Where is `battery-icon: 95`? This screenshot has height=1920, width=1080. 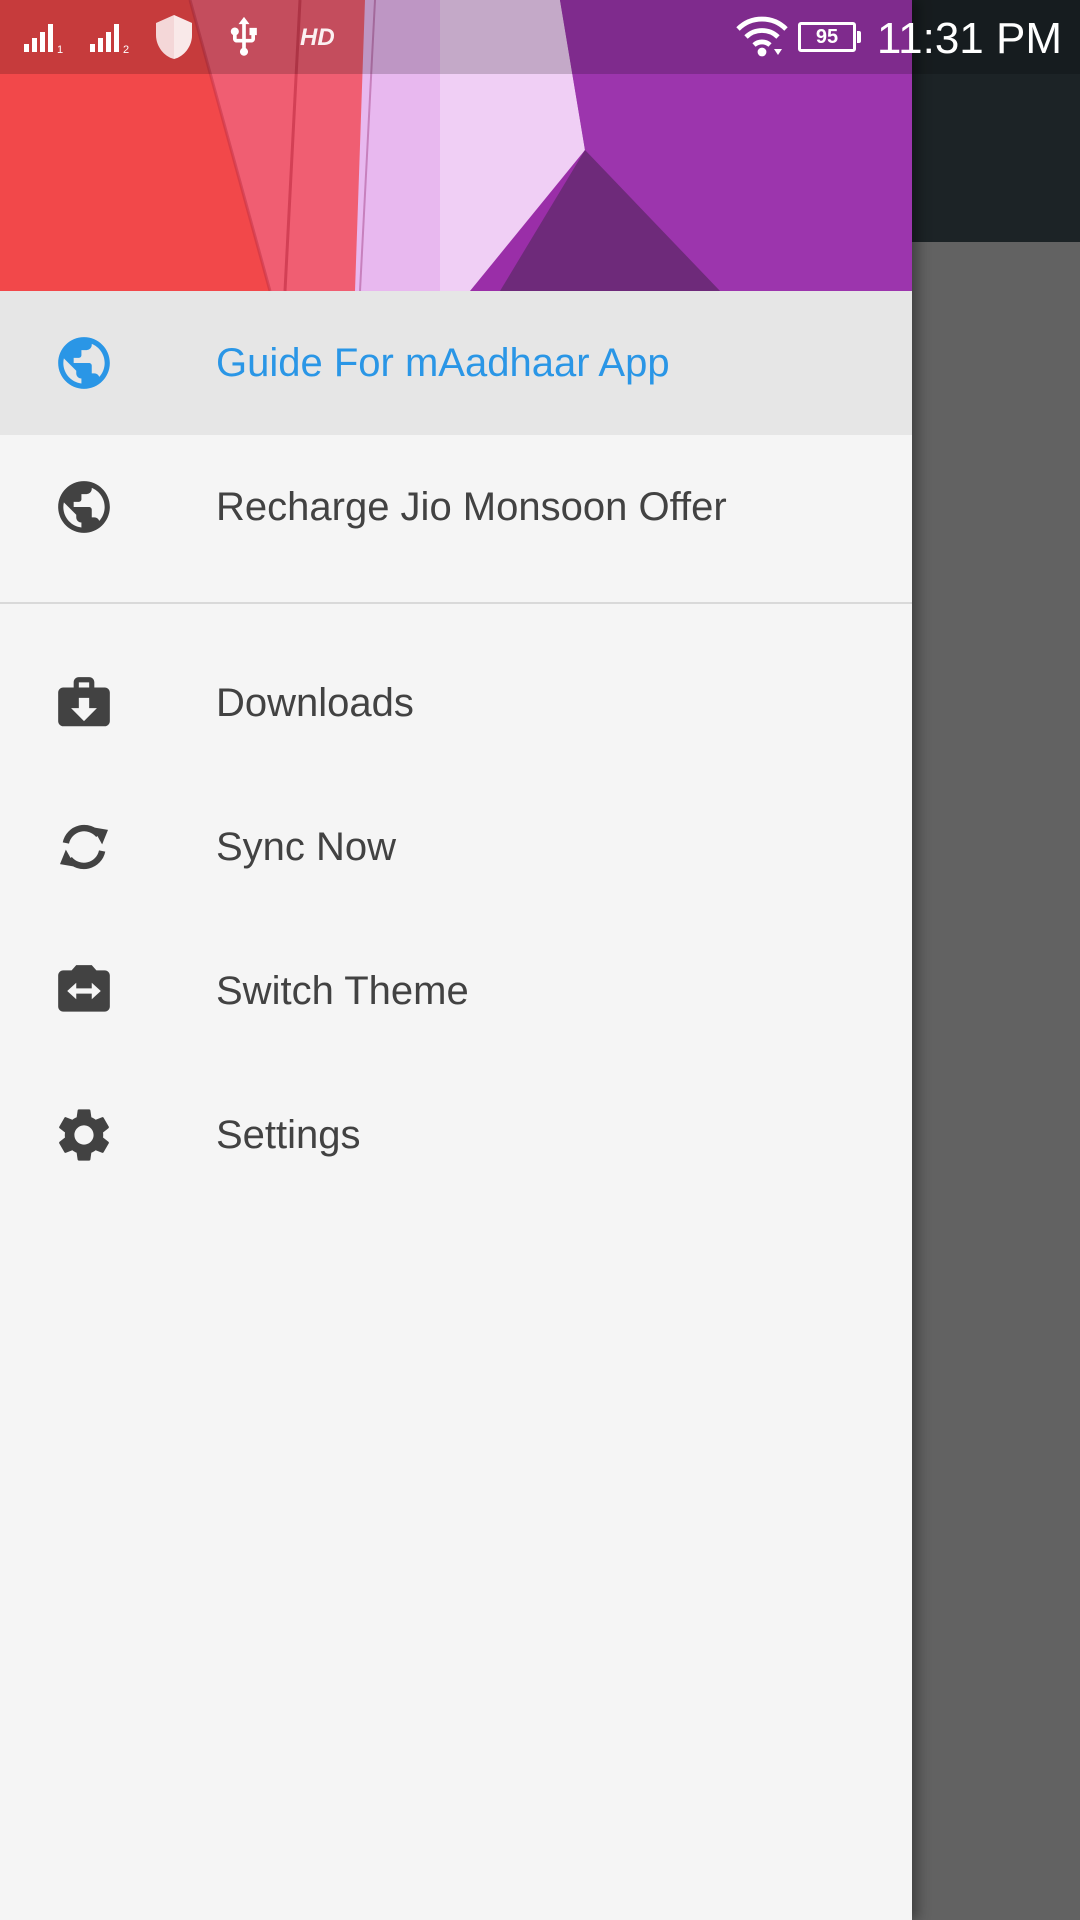 battery-icon: 95 is located at coordinates (829, 37).